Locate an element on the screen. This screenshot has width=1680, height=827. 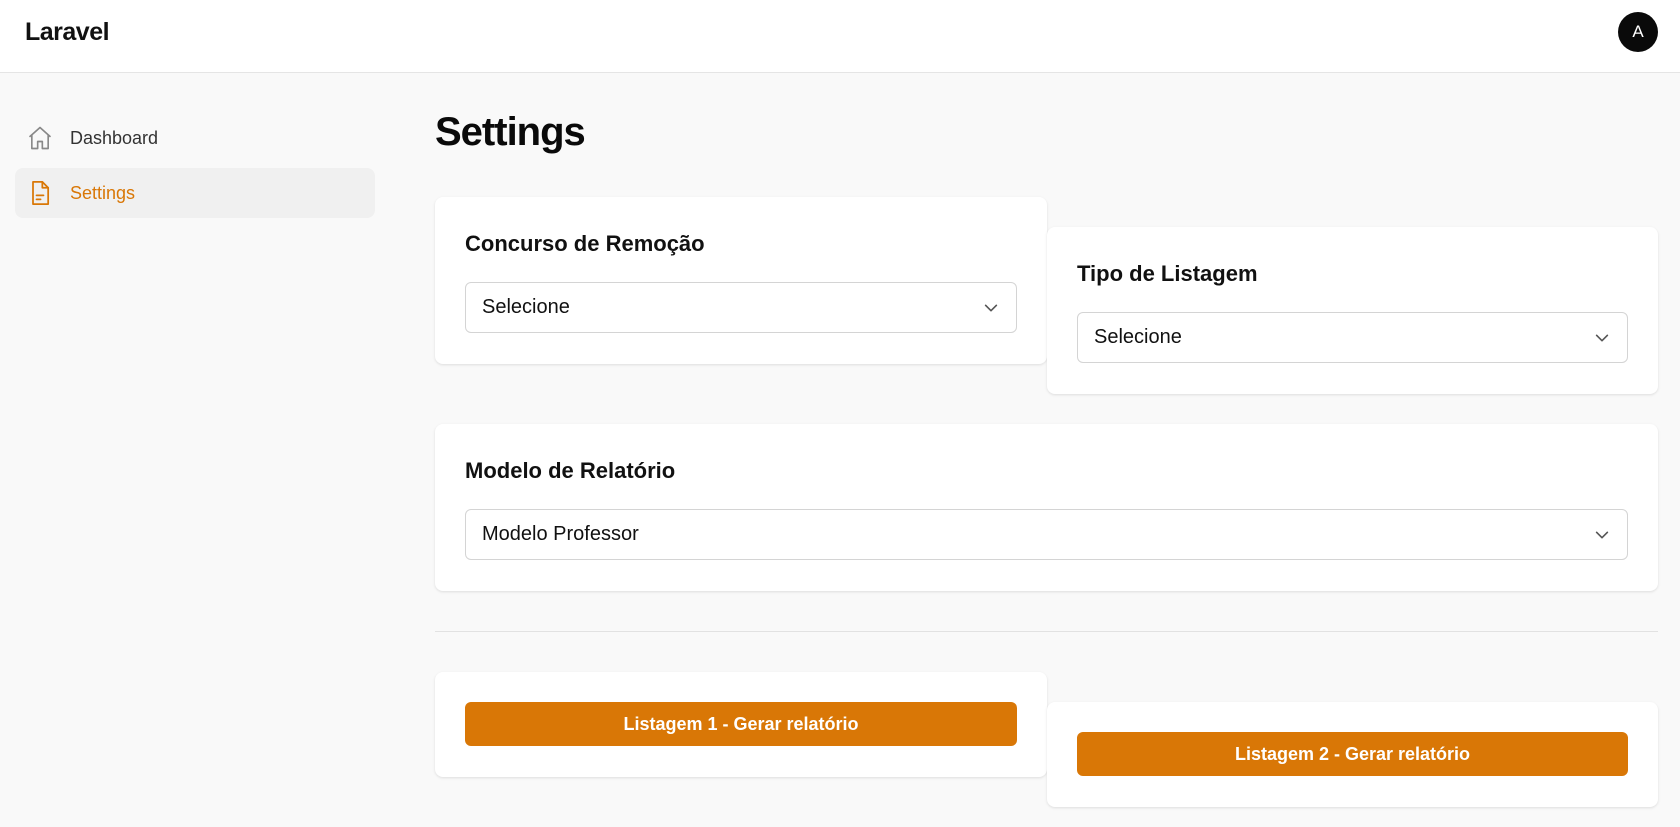
sidebar-item-settings: Settings is located at coordinates (195, 193).